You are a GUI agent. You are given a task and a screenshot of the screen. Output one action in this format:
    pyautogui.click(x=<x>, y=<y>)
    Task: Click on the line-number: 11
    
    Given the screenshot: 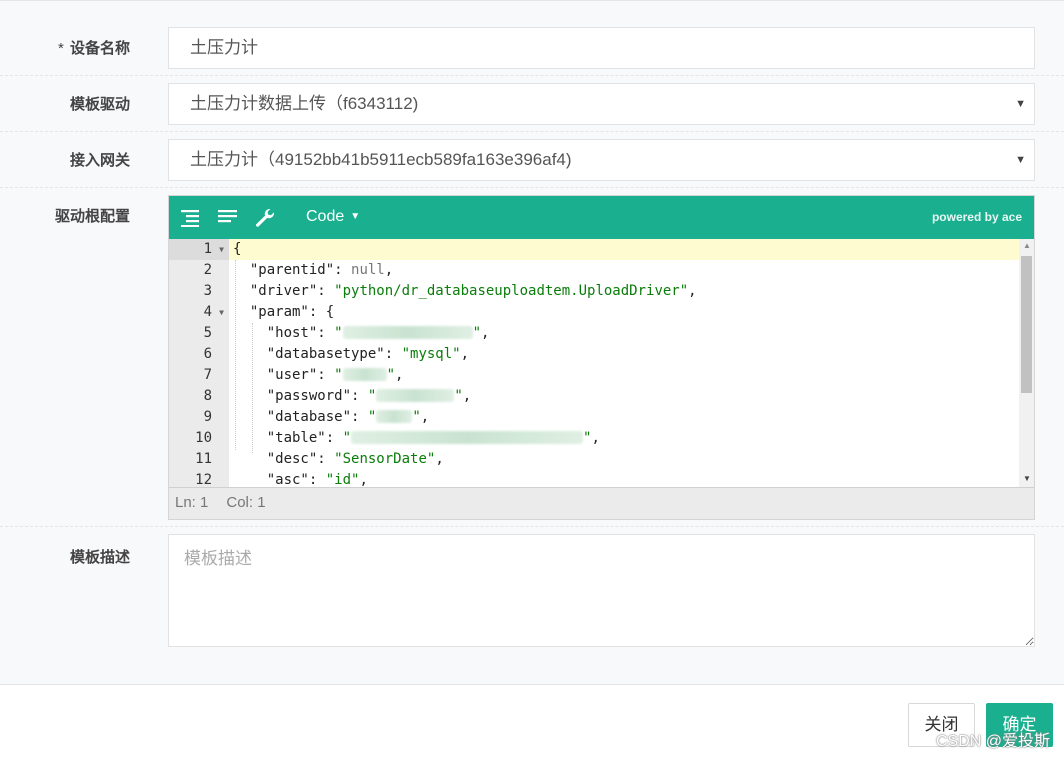 What is the action you would take?
    pyautogui.click(x=203, y=459)
    